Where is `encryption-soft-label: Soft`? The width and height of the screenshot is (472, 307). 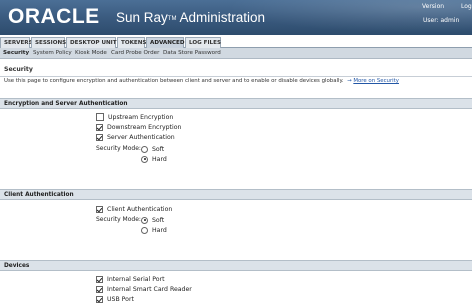 encryption-soft-label: Soft is located at coordinates (158, 149).